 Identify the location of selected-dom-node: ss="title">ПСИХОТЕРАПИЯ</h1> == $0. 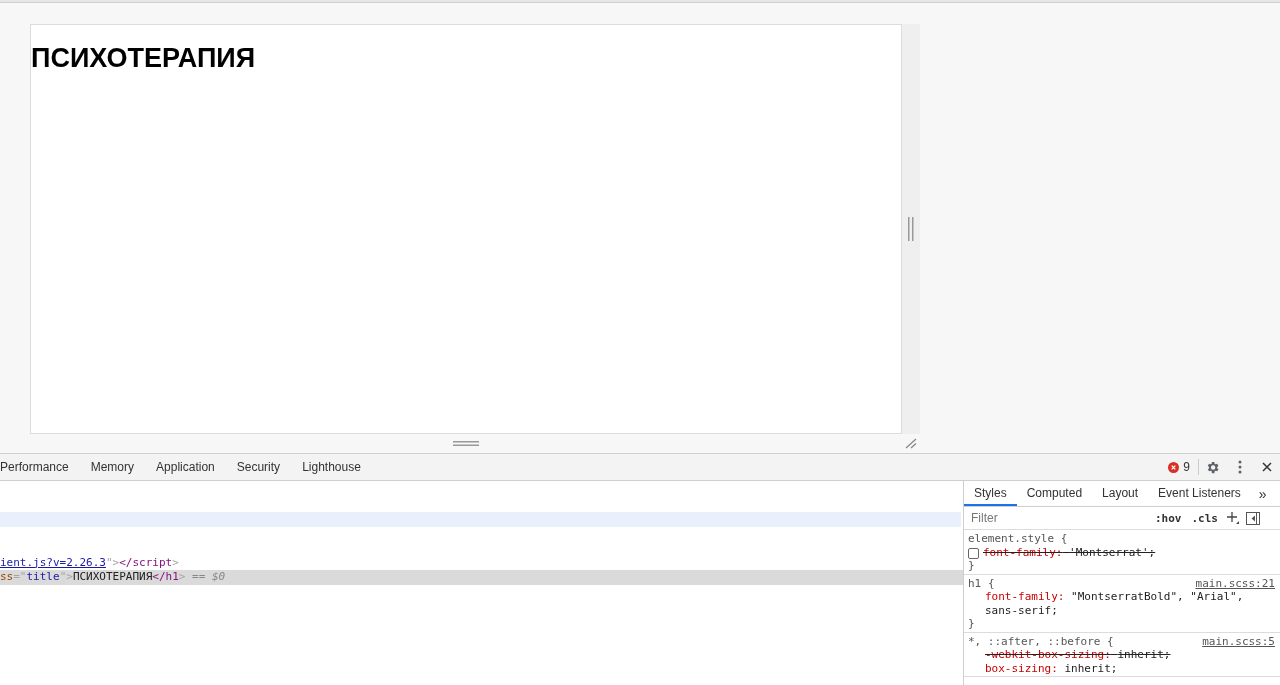
(481, 577).